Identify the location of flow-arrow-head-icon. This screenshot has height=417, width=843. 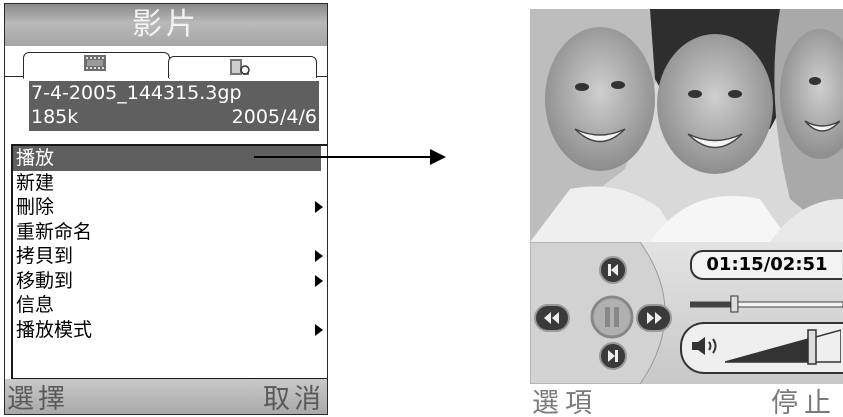
(438, 157).